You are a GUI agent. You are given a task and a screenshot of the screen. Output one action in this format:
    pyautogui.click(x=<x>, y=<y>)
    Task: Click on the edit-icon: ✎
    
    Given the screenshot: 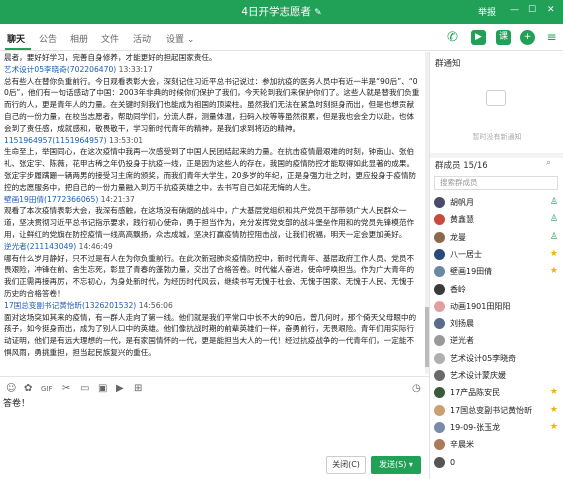 What is the action you would take?
    pyautogui.click(x=318, y=13)
    